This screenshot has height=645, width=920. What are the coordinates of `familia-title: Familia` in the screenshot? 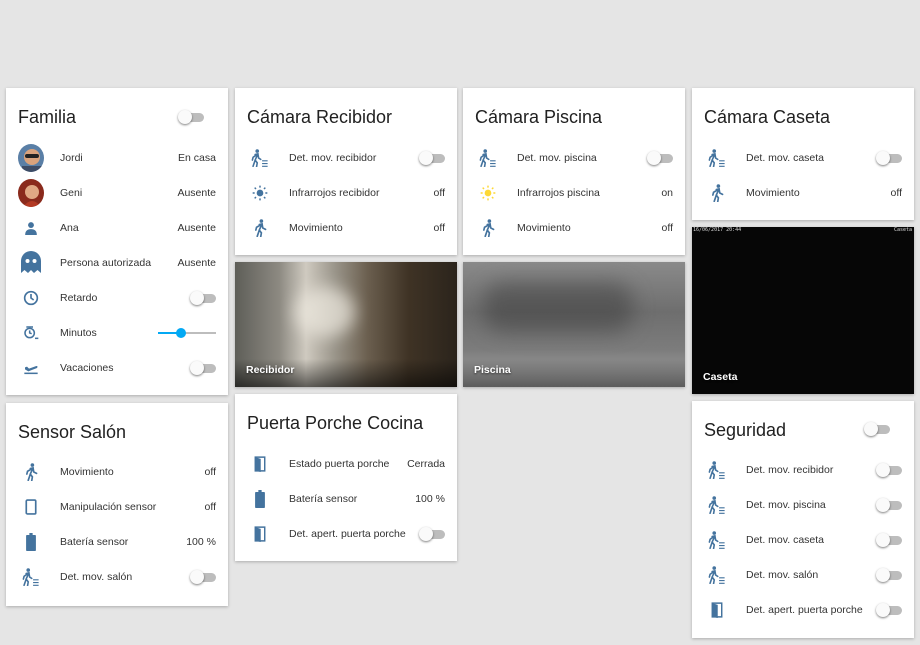 It's located at (47, 117).